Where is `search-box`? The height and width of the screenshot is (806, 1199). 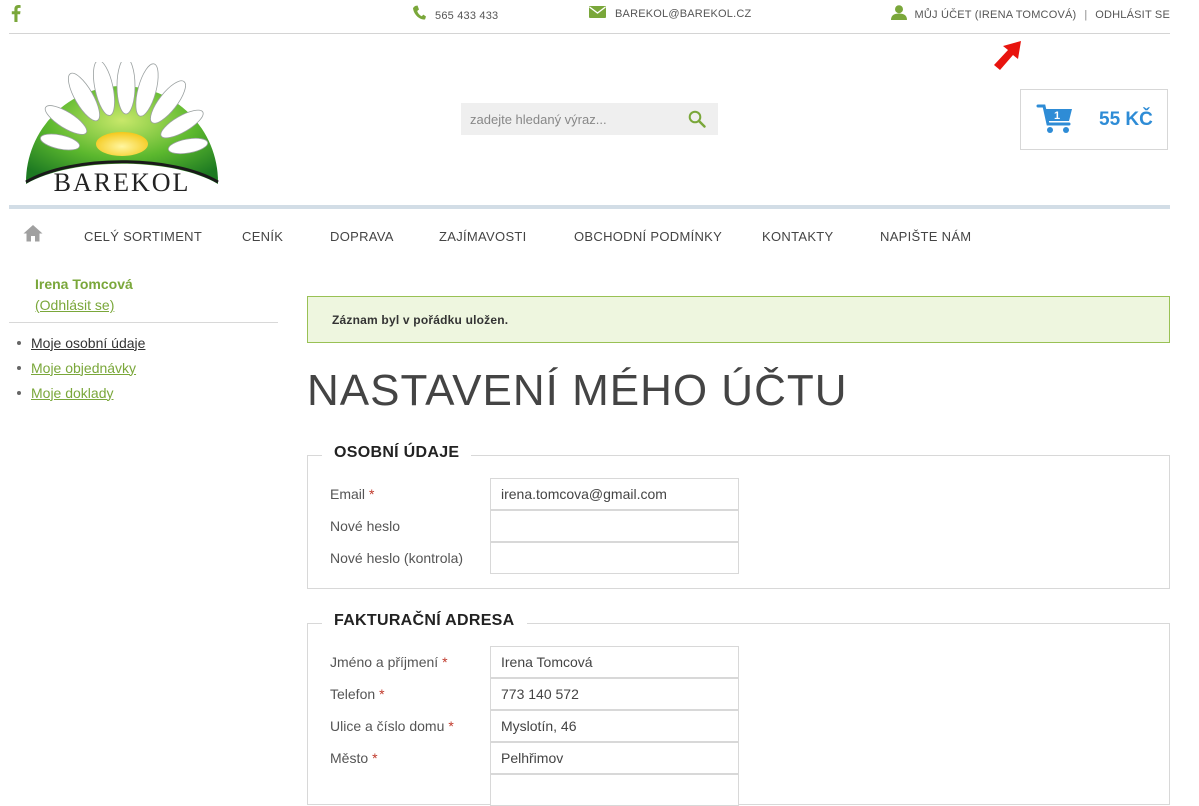 search-box is located at coordinates (589, 119).